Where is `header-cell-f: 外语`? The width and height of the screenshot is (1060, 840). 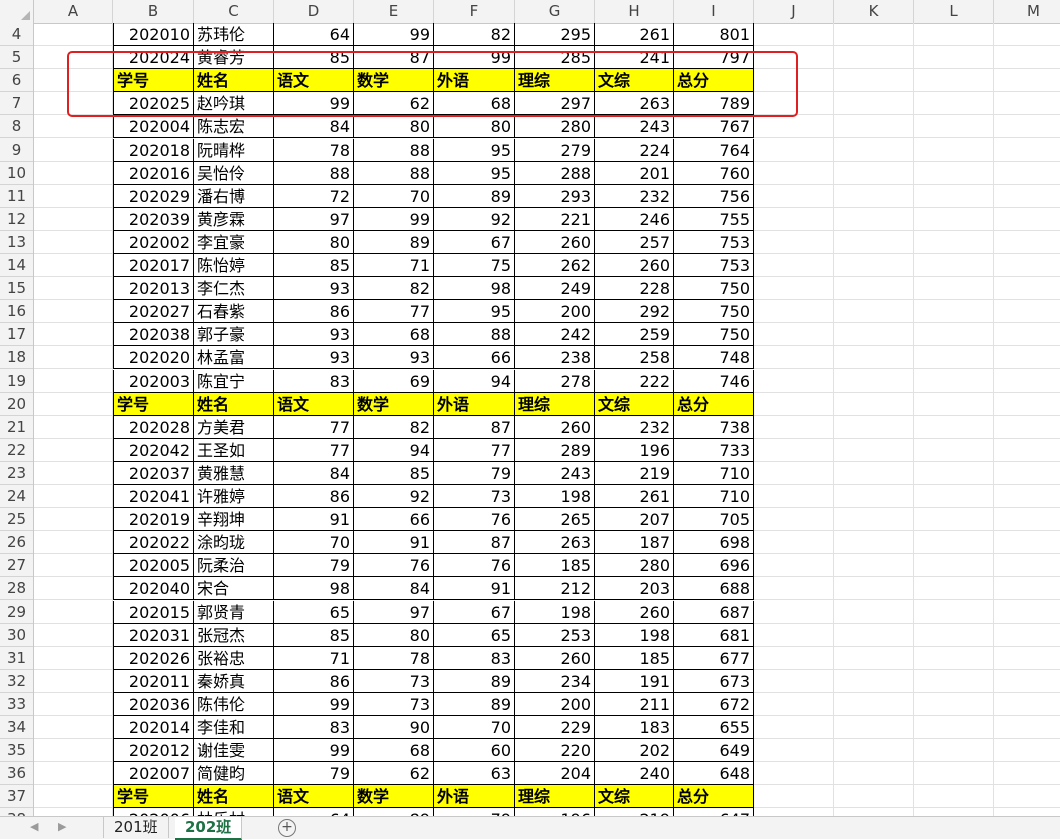 header-cell-f: 外语 is located at coordinates (474, 404).